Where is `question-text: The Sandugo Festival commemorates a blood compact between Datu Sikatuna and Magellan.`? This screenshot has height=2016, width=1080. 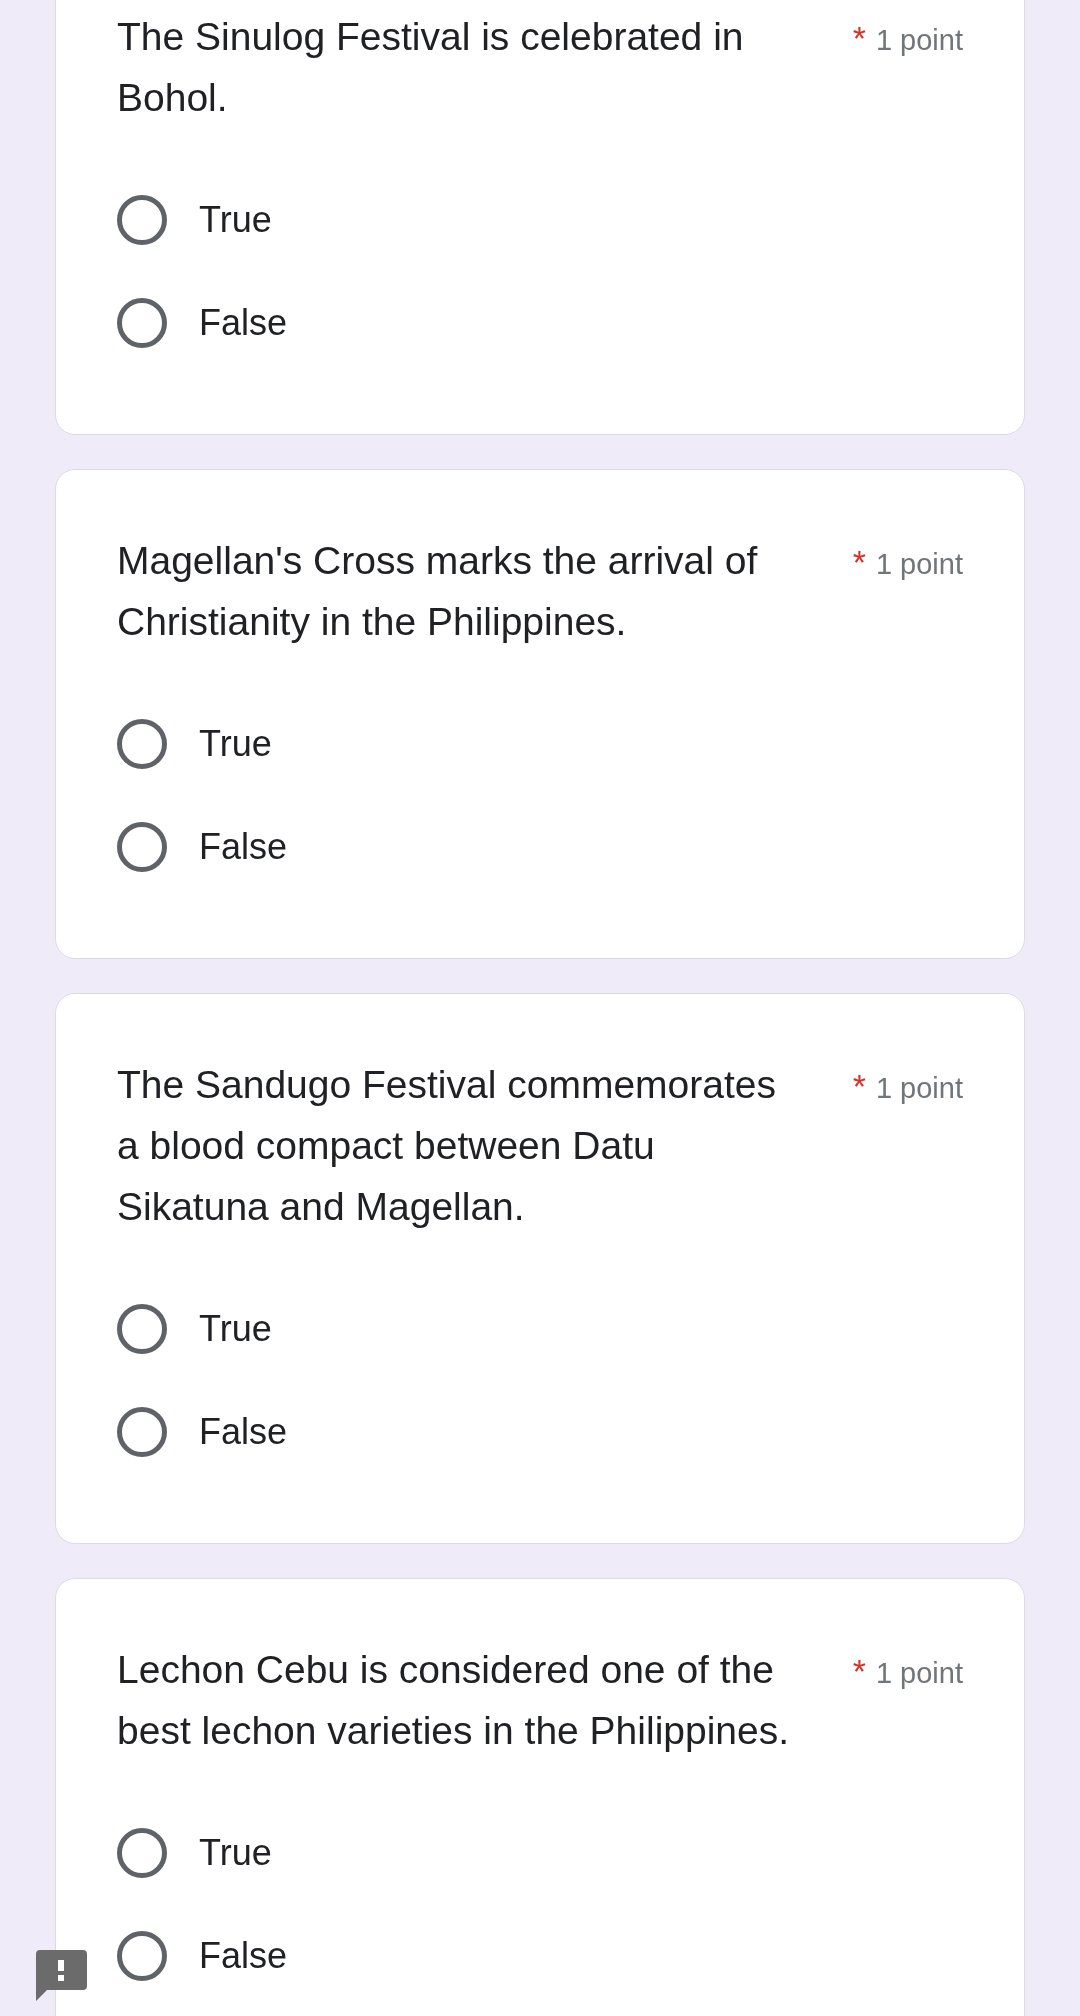 question-text: The Sandugo Festival commemorates a blood compact between Datu Sikatuna and Magellan. is located at coordinates (447, 1146).